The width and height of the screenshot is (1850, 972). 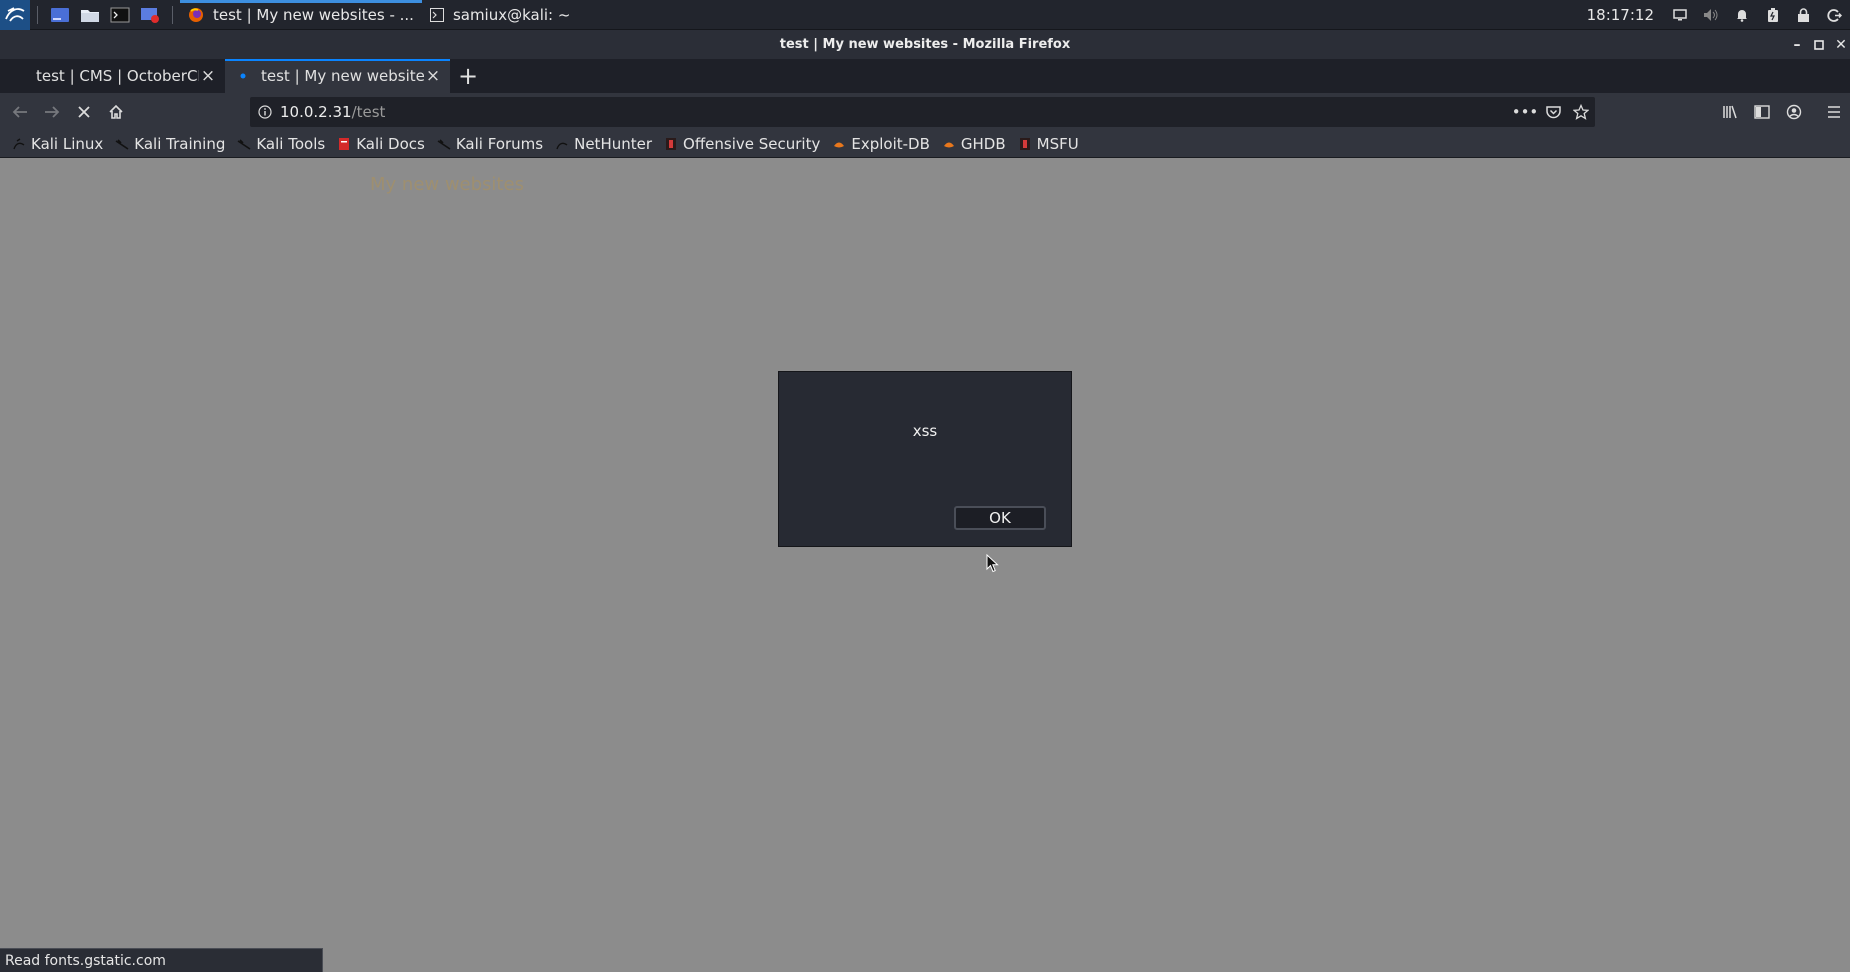 What do you see at coordinates (447, 184) in the screenshot?
I see `site-title-link: My new websites` at bounding box center [447, 184].